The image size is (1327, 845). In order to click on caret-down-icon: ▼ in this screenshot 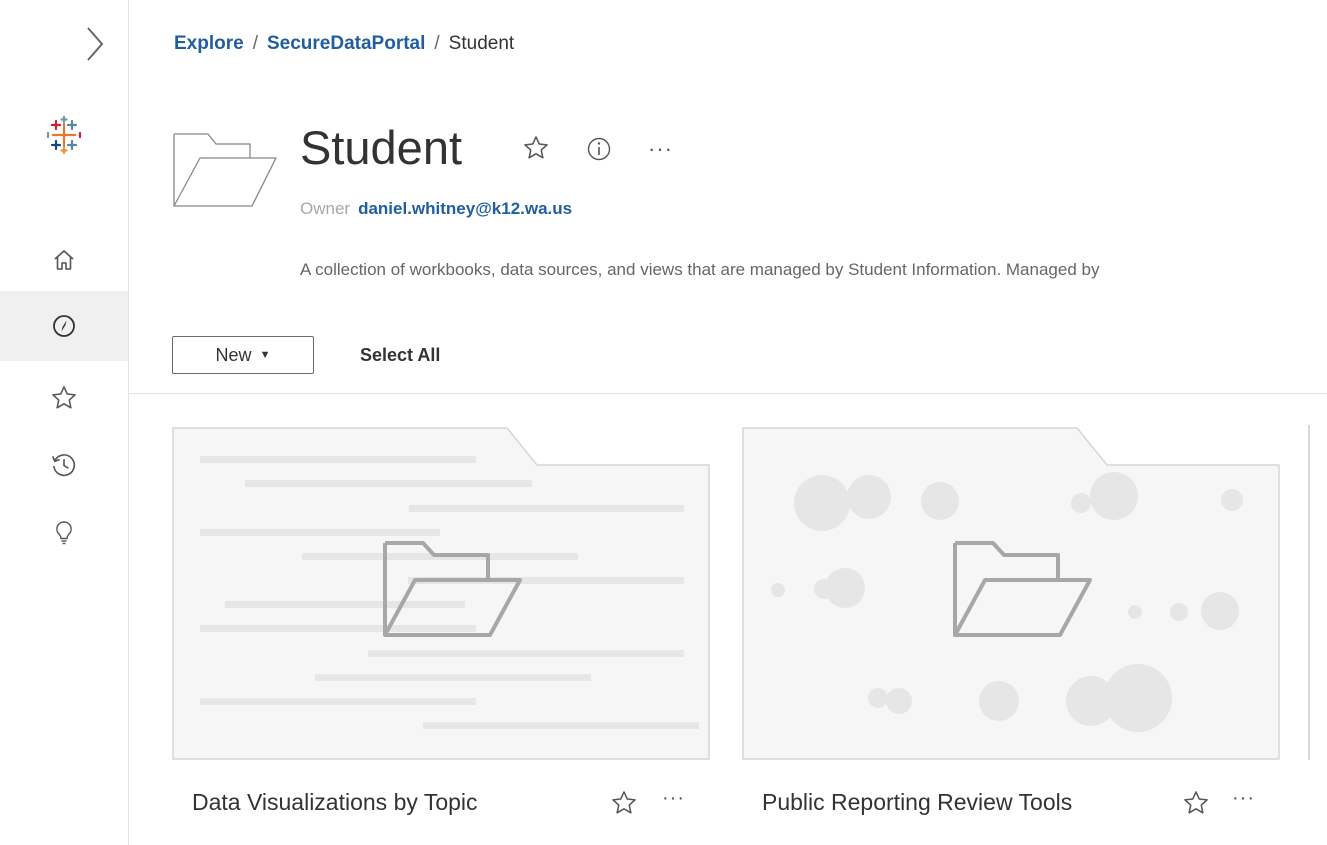, I will do `click(265, 355)`.